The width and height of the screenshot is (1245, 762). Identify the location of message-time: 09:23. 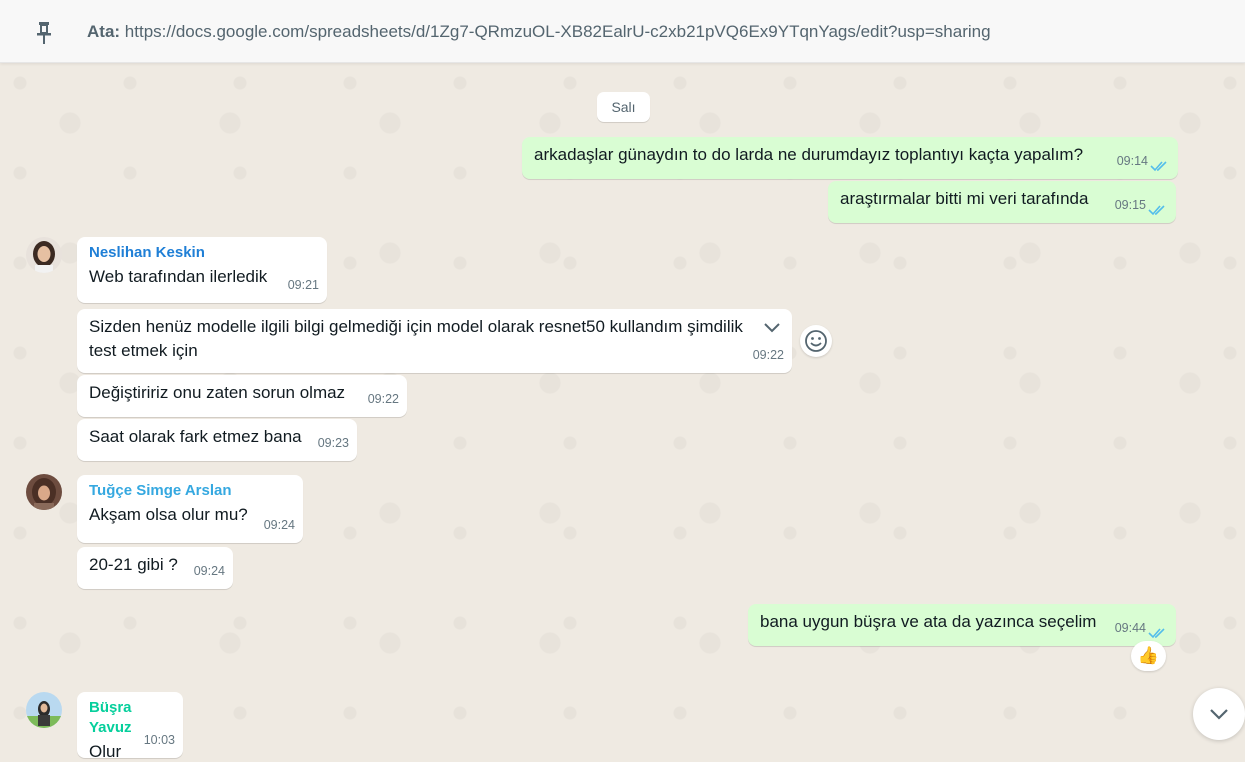
(333, 443).